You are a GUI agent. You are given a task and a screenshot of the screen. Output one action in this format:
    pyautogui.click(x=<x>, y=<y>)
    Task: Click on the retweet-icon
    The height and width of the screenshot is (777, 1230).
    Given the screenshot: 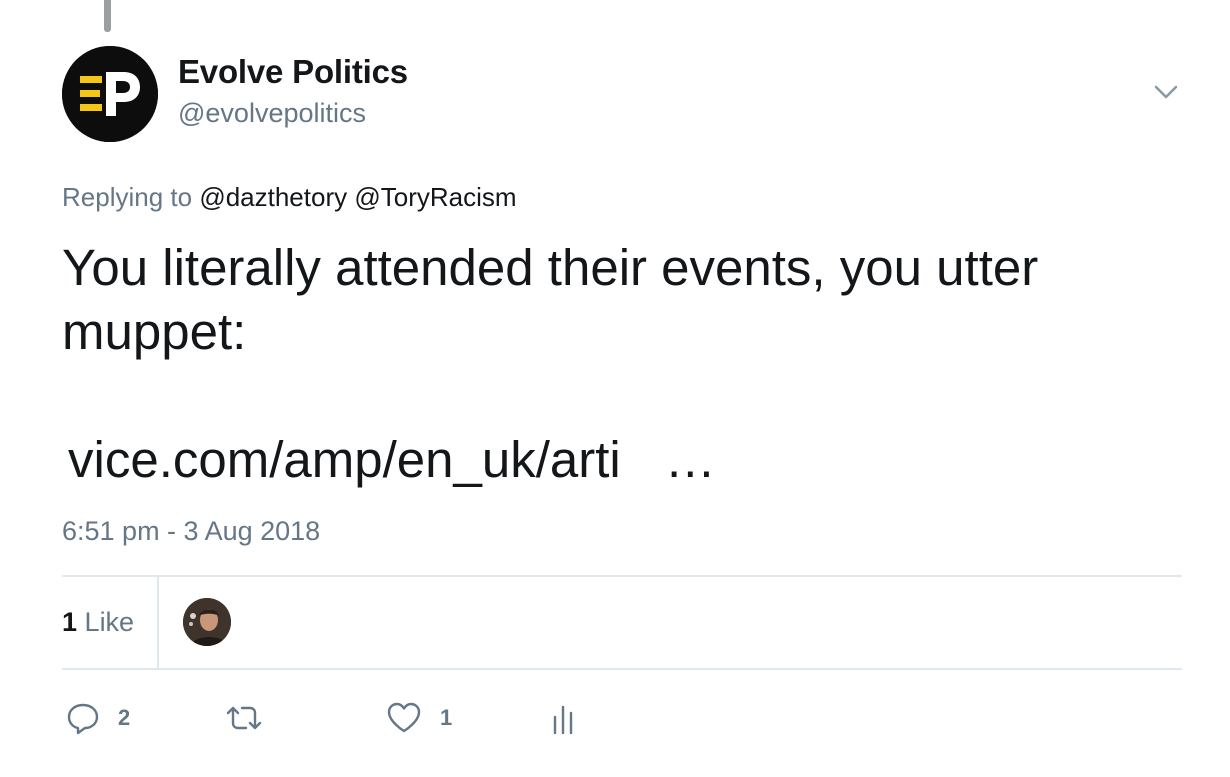 What is the action you would take?
    pyautogui.click(x=244, y=718)
    